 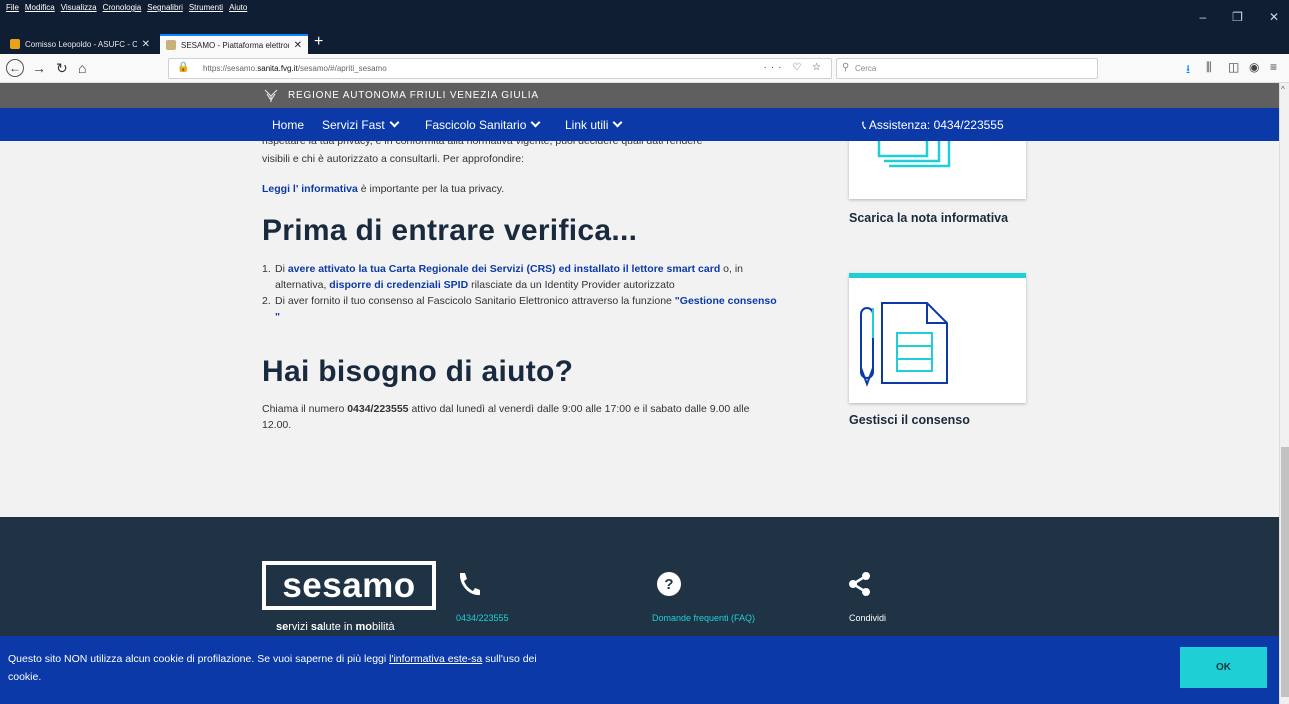 I want to click on aiuto-heading: Hai bisogno di aiuto?, so click(x=418, y=371).